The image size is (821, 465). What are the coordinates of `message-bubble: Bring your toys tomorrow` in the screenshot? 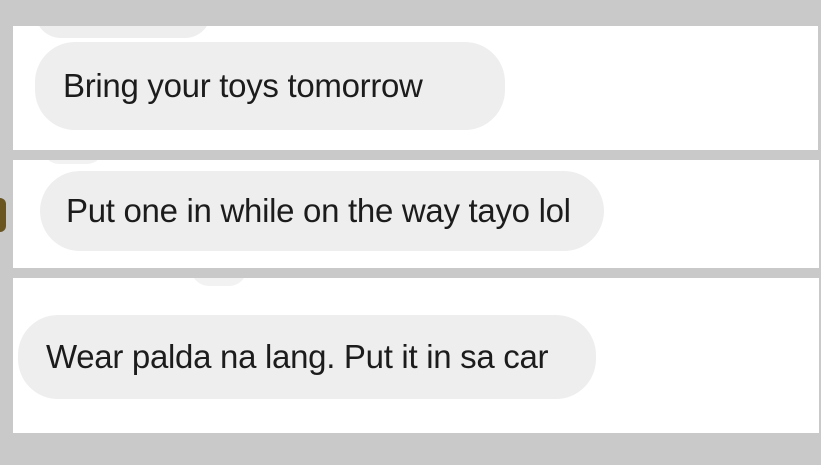 It's located at (270, 86).